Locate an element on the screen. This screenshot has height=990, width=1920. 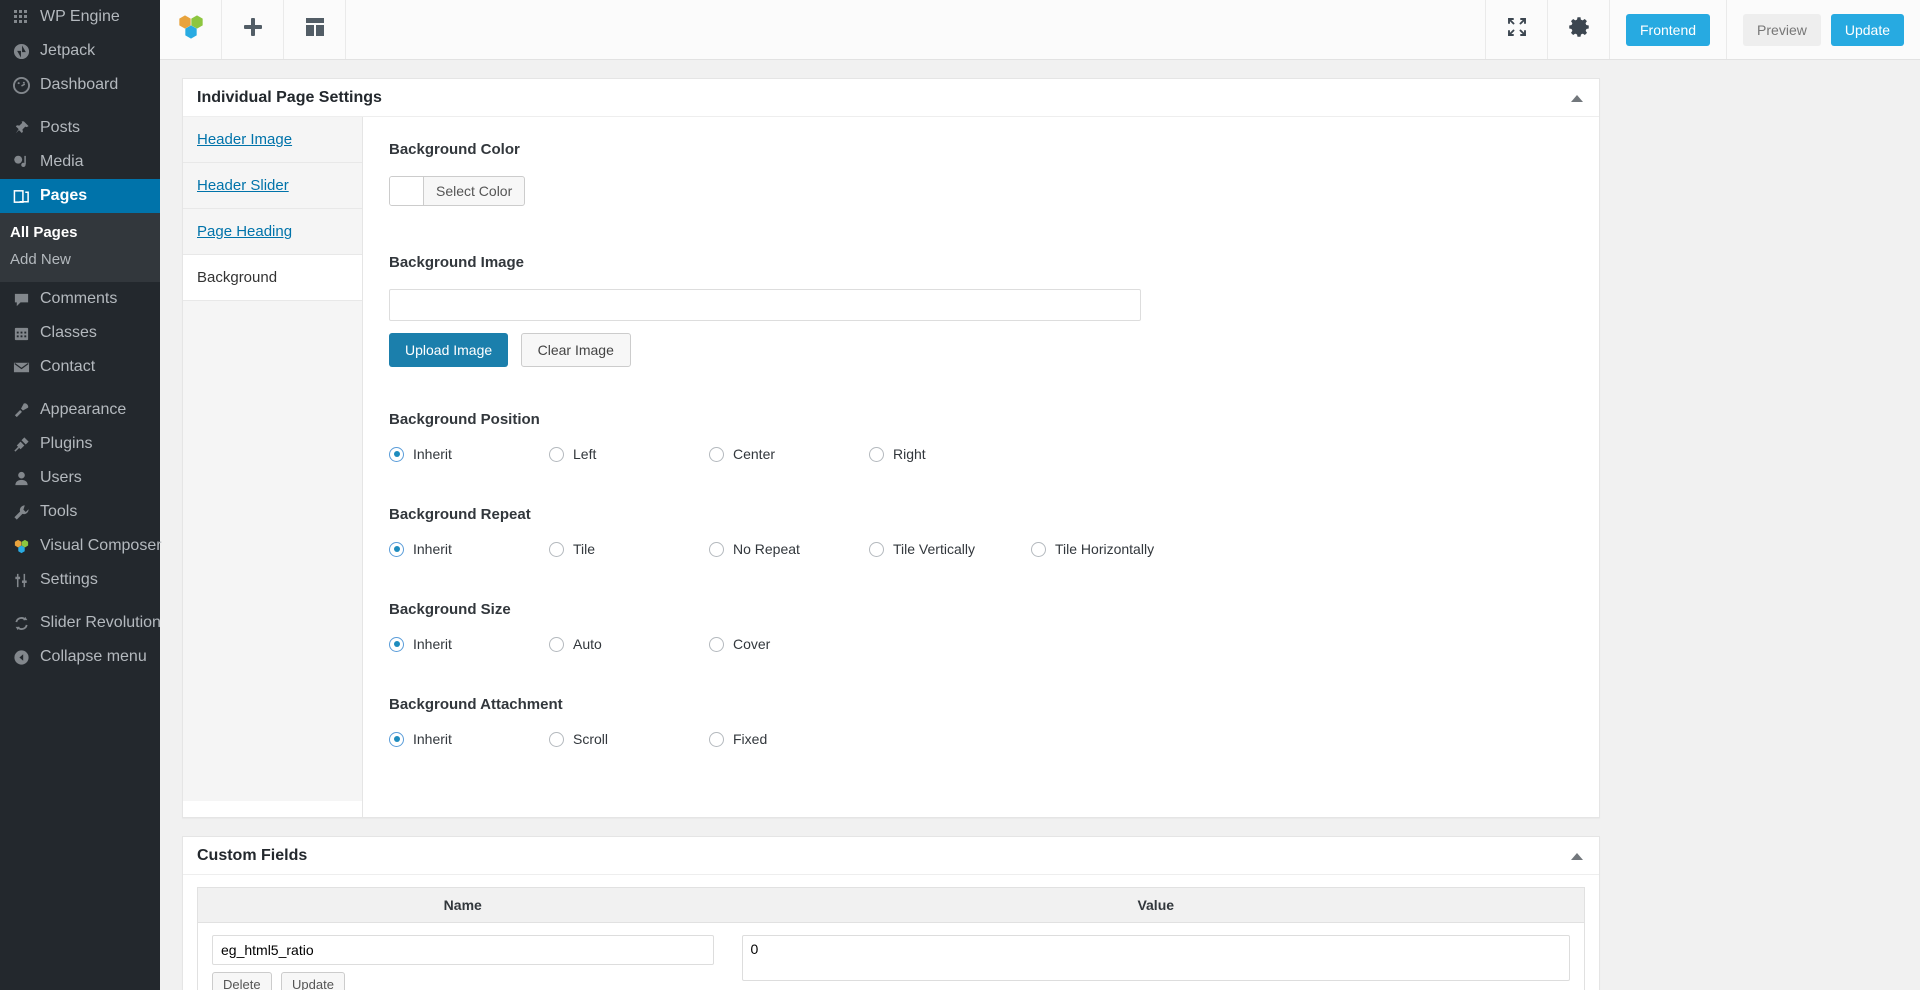
envelope-icon is located at coordinates (21, 367).